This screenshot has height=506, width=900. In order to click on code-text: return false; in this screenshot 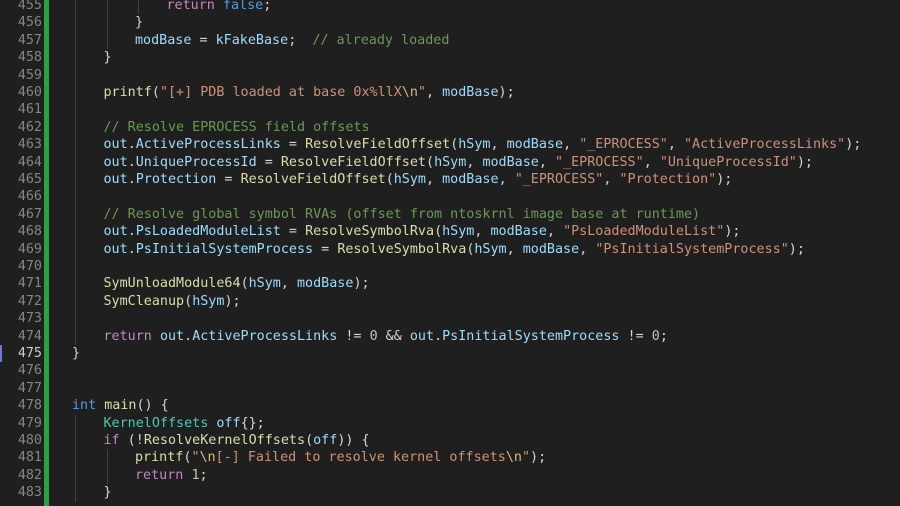, I will do `click(219, 7)`.